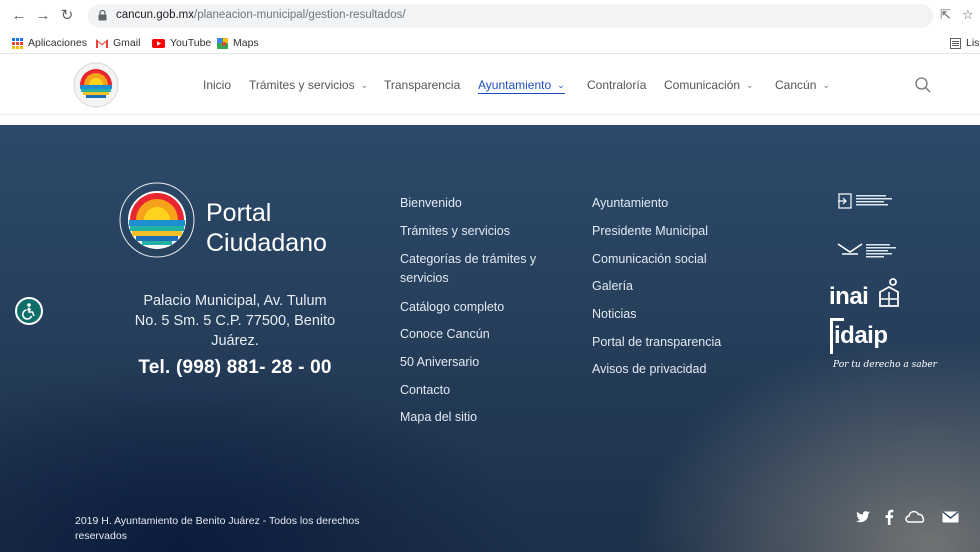 The image size is (980, 552). I want to click on gmail-icon, so click(102, 43).